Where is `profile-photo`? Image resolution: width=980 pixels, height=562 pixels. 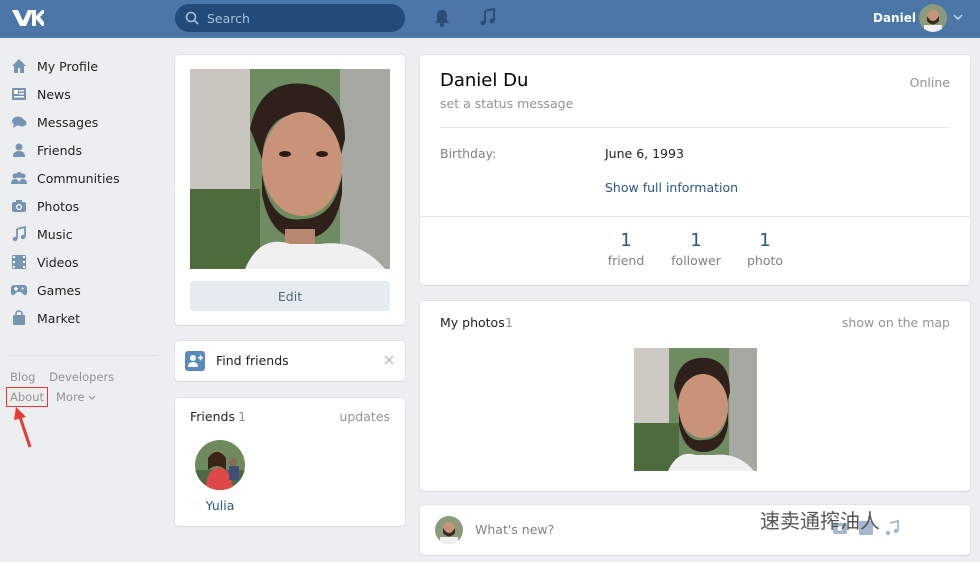 profile-photo is located at coordinates (290, 169).